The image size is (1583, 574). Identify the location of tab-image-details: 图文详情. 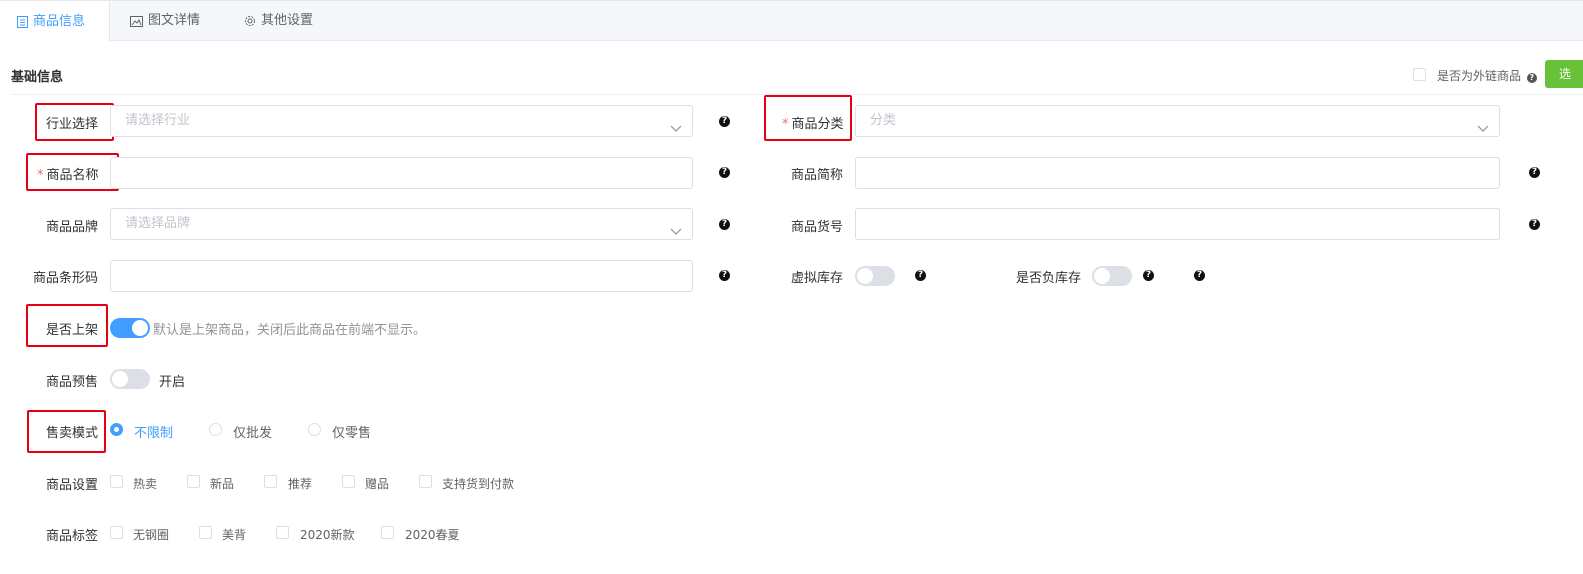
(165, 21).